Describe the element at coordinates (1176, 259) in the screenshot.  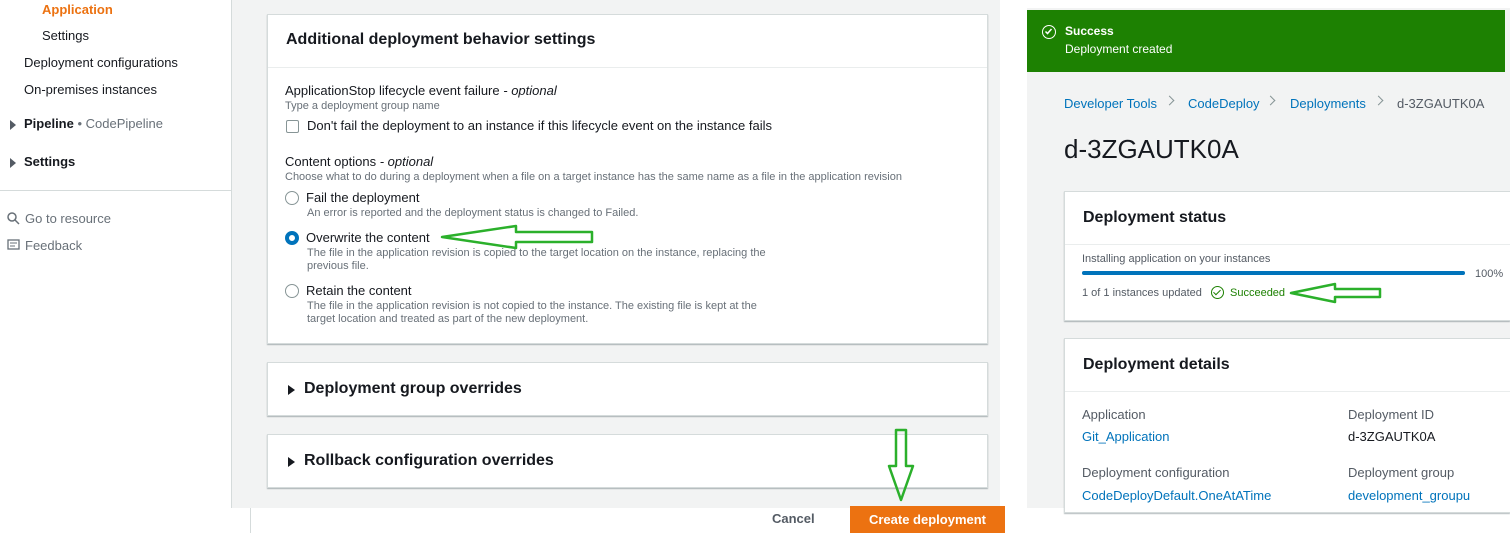
I see `status-step-label: Installing application on your instances` at that location.